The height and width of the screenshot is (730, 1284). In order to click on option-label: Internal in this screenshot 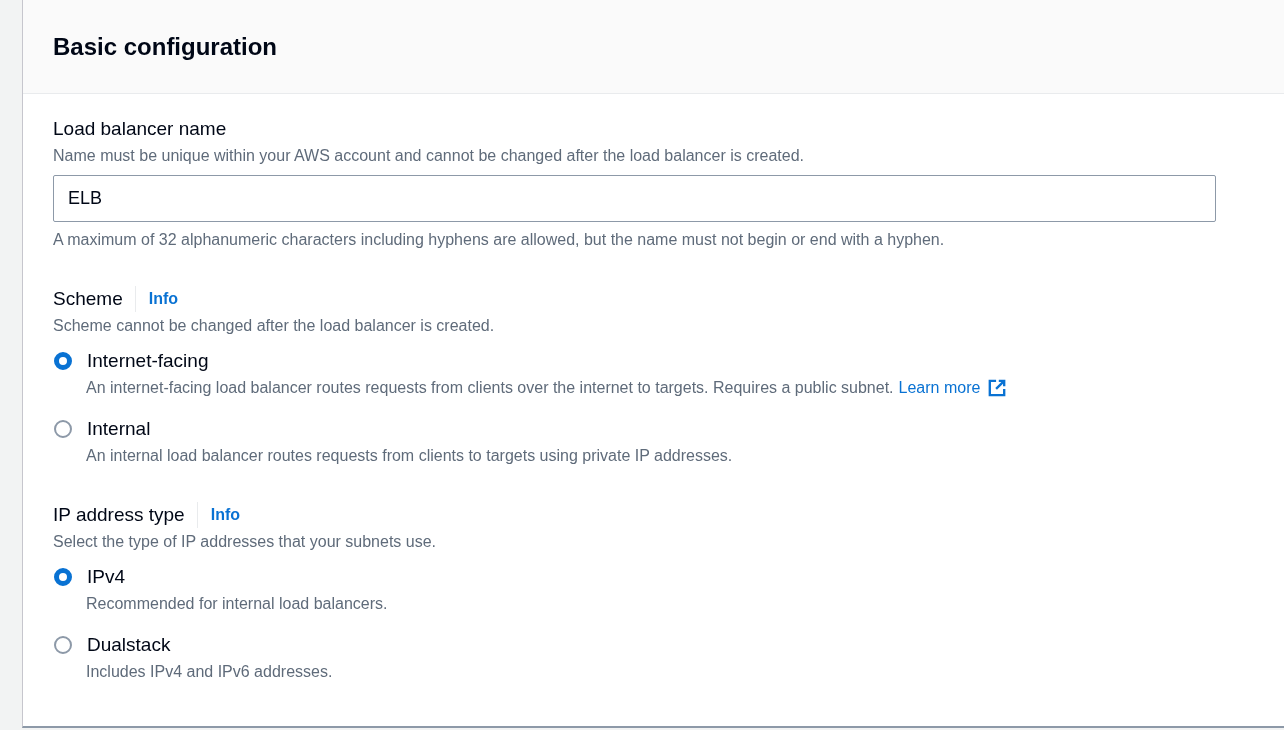, I will do `click(119, 429)`.